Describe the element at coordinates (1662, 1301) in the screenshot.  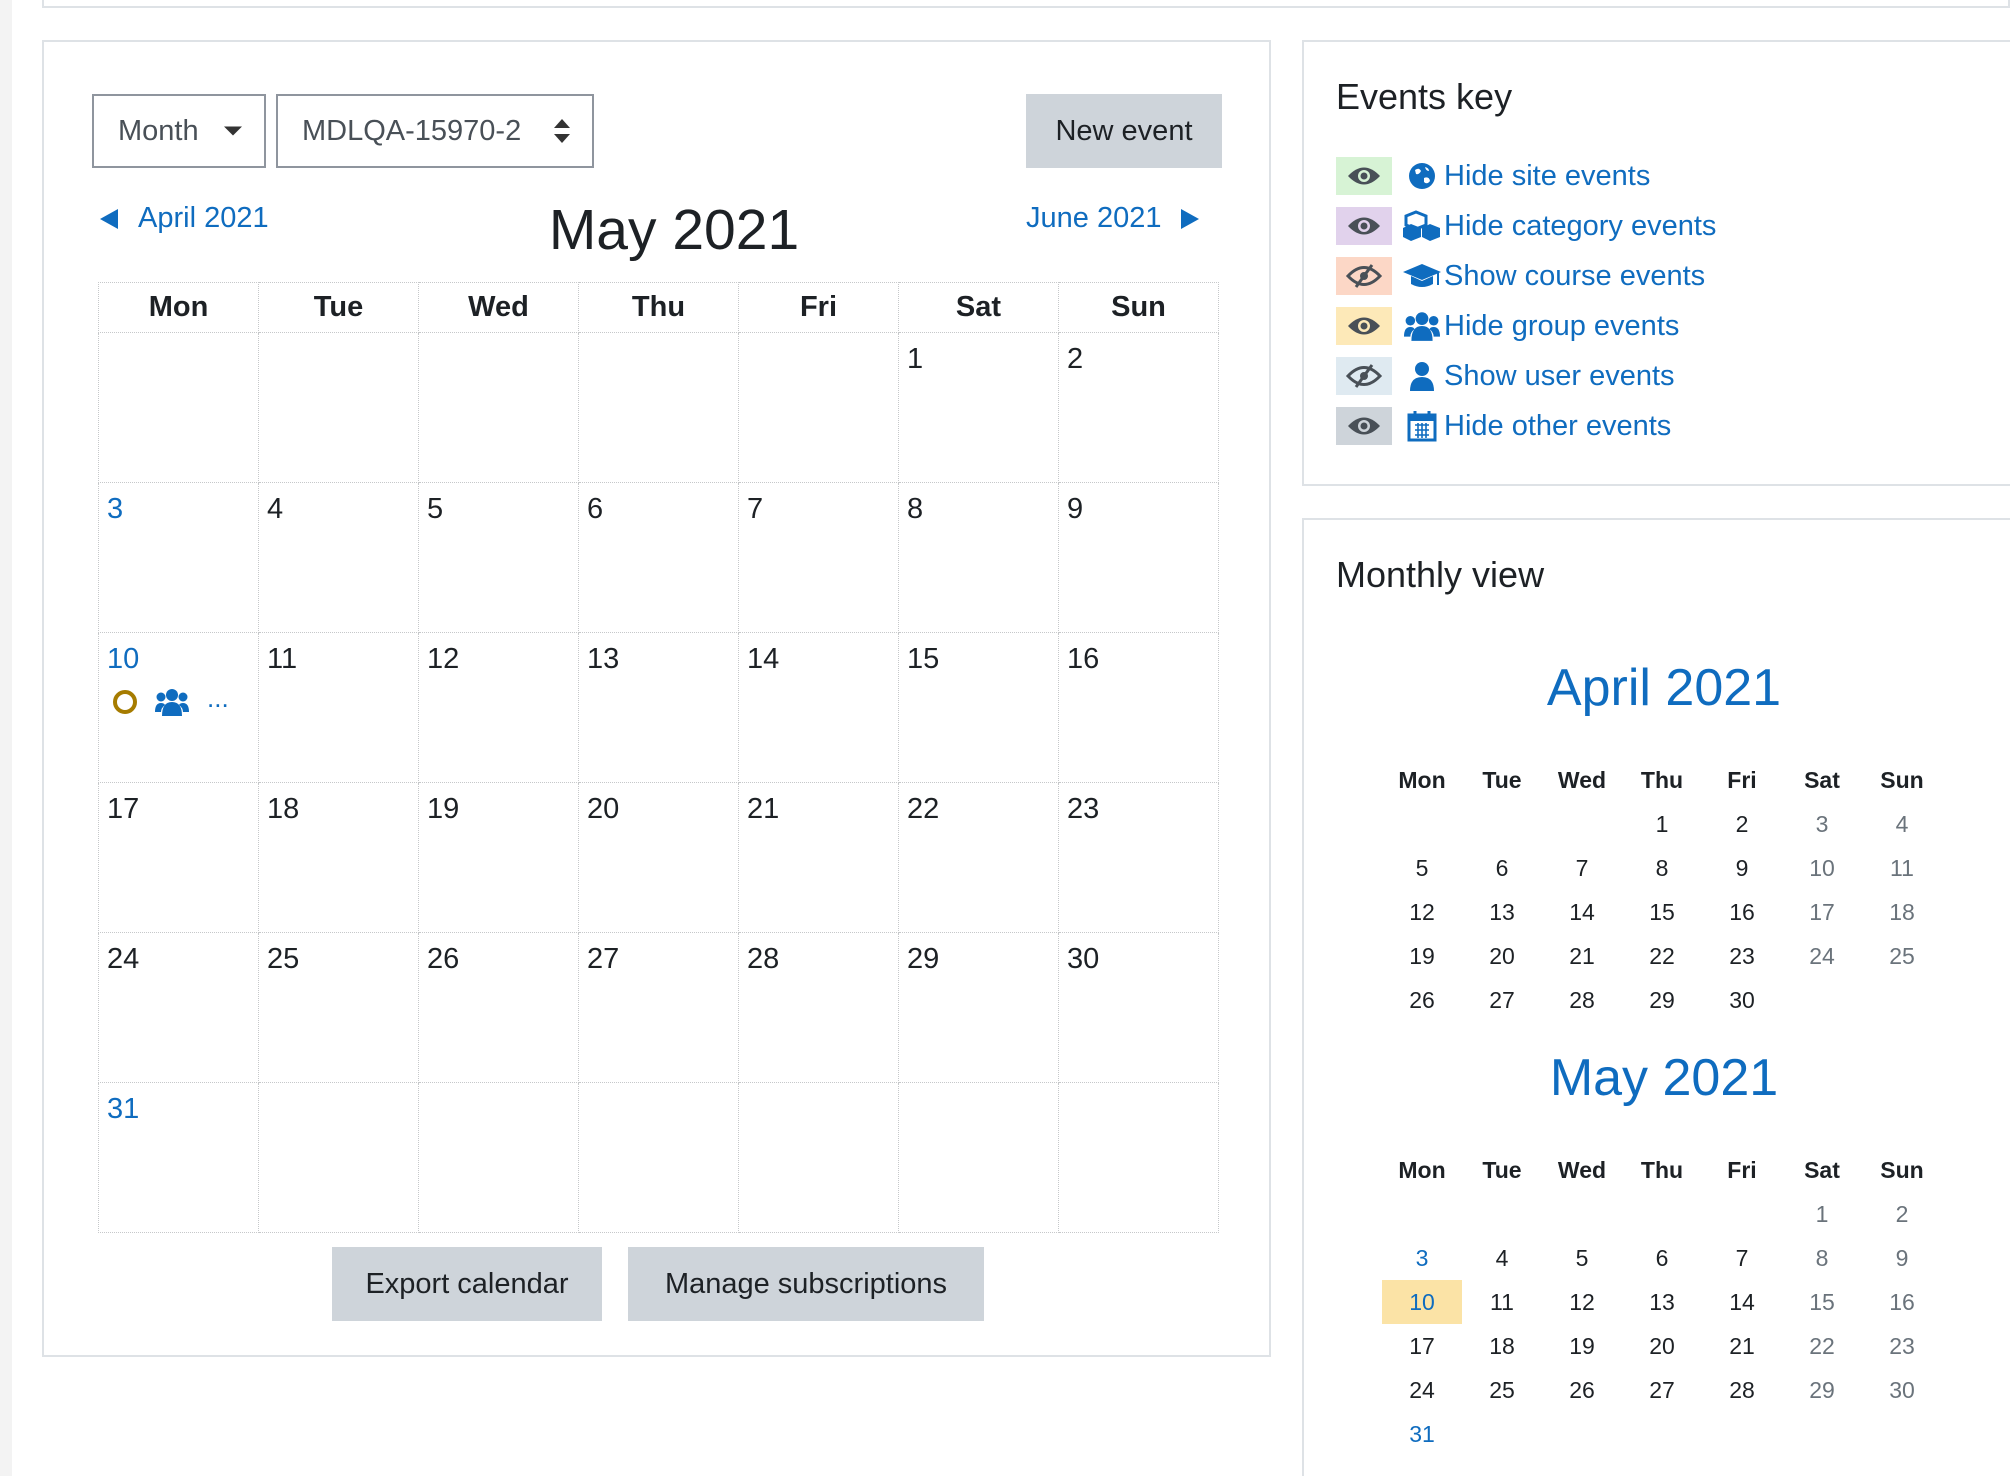
I see `mini-day: 13` at that location.